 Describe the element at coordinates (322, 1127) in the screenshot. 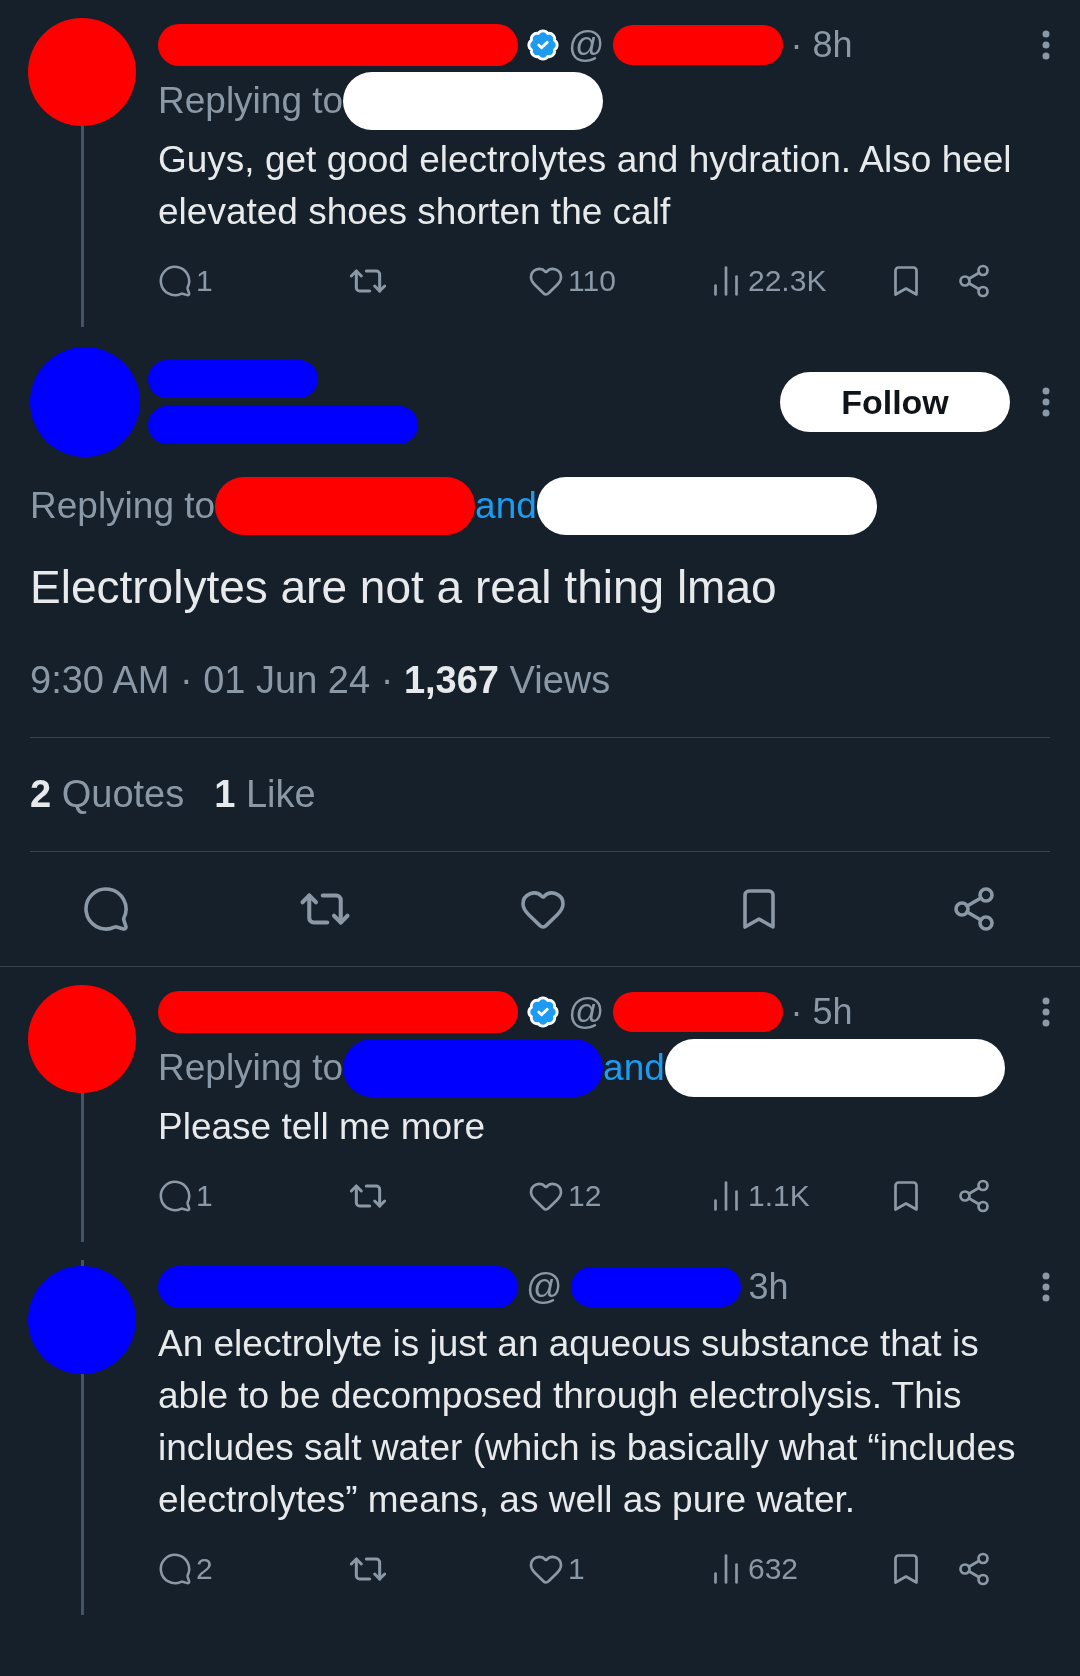

I see `post-text: Please tell me more` at that location.